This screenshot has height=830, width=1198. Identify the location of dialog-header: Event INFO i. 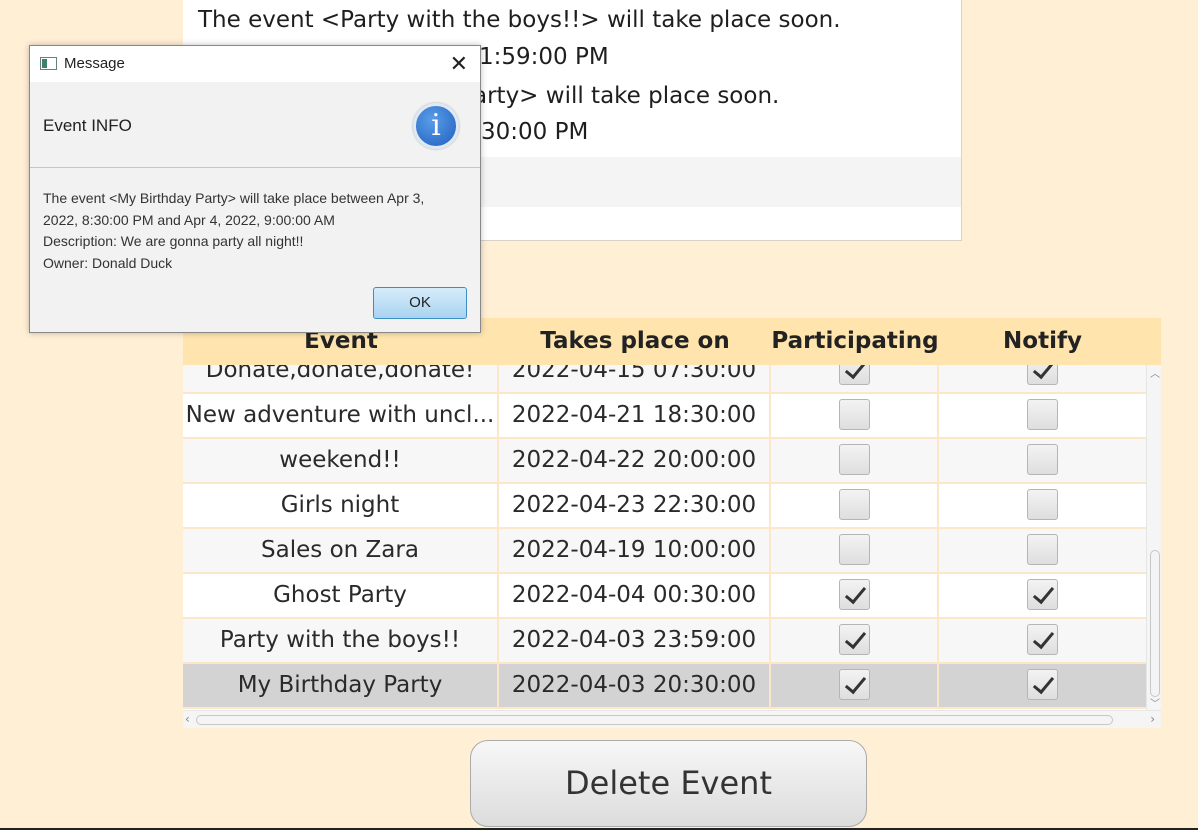
(255, 125).